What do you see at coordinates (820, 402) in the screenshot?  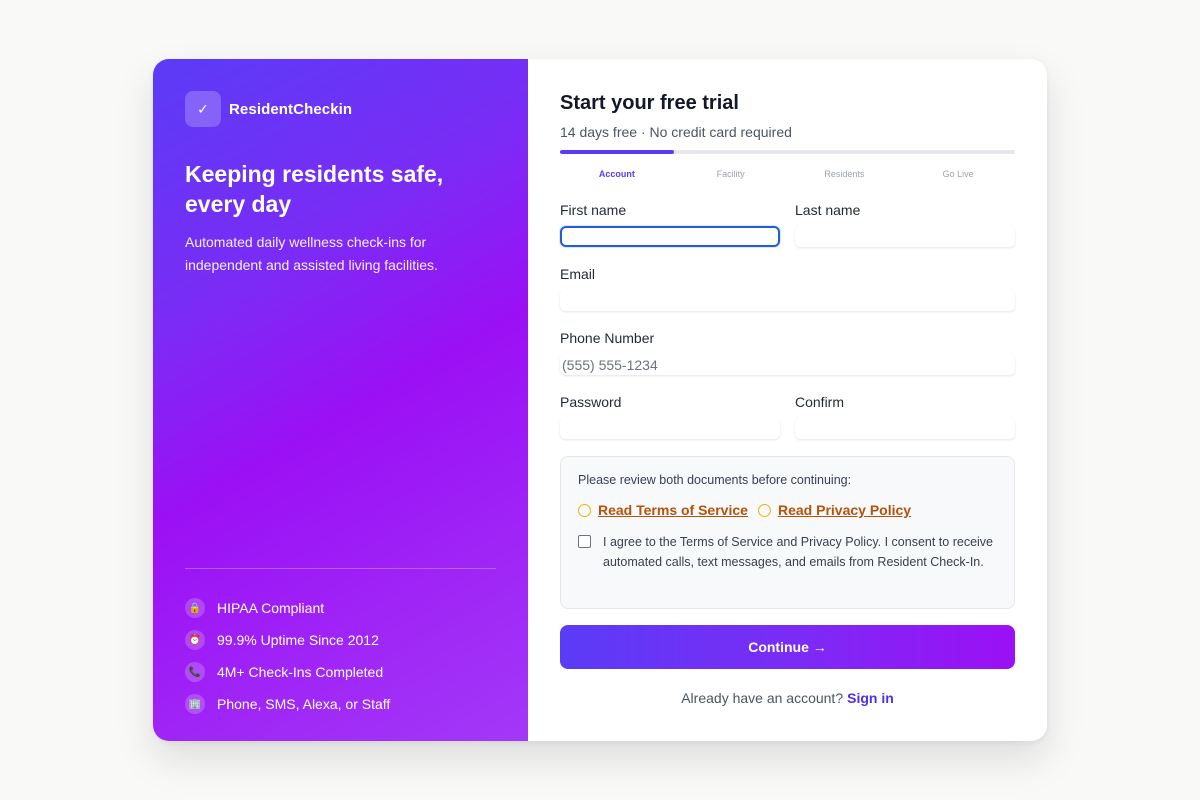 I see `confirm-password-label: Confirm` at bounding box center [820, 402].